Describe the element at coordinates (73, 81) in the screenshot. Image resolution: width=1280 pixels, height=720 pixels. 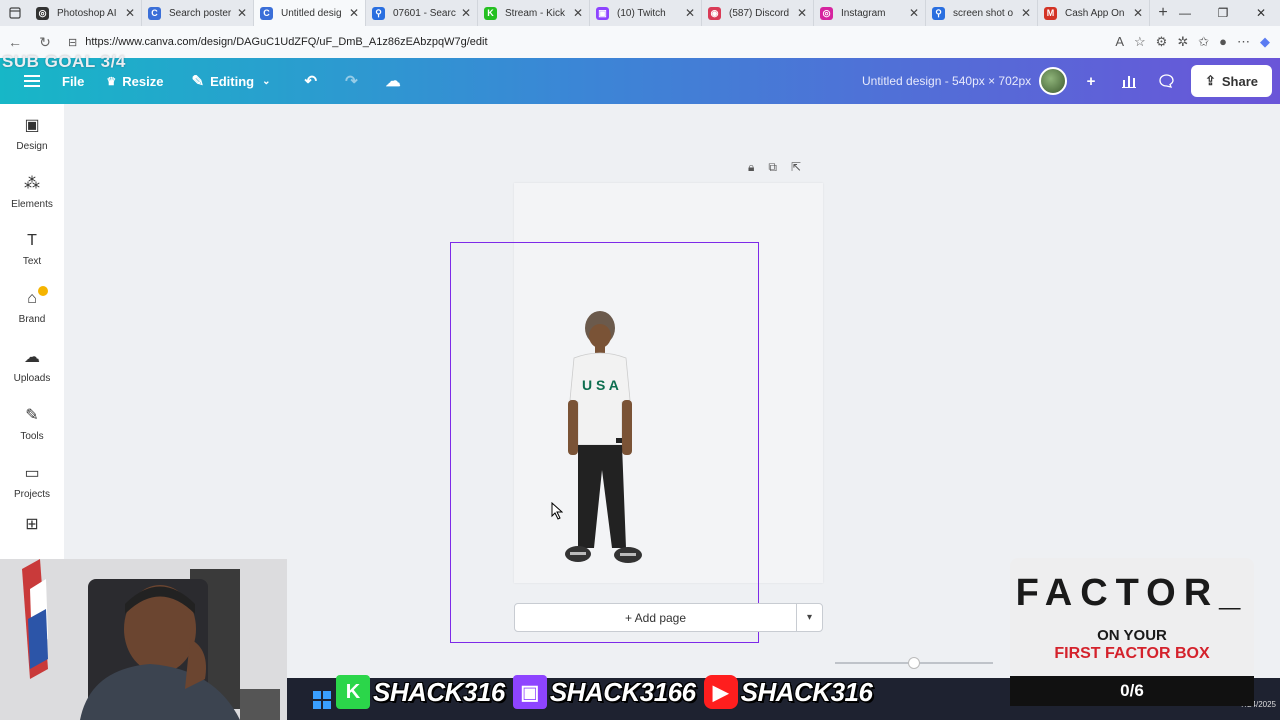
I see `file-menu: File` at that location.